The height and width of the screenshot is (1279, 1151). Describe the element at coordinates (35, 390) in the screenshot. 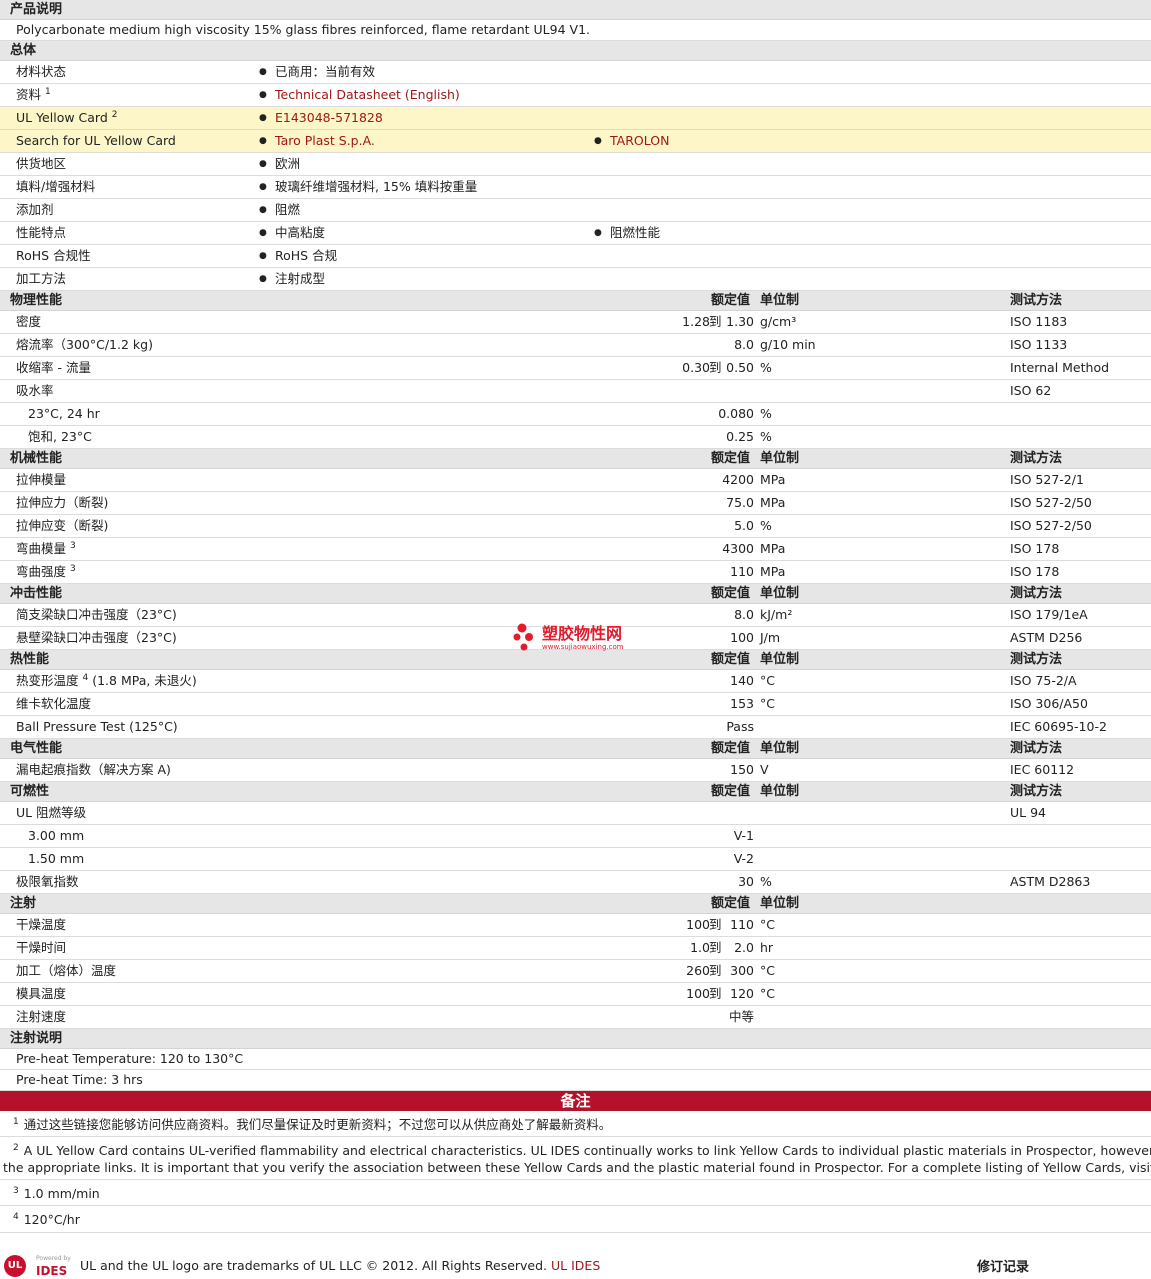

I see `property-label-text: 吸水率` at that location.